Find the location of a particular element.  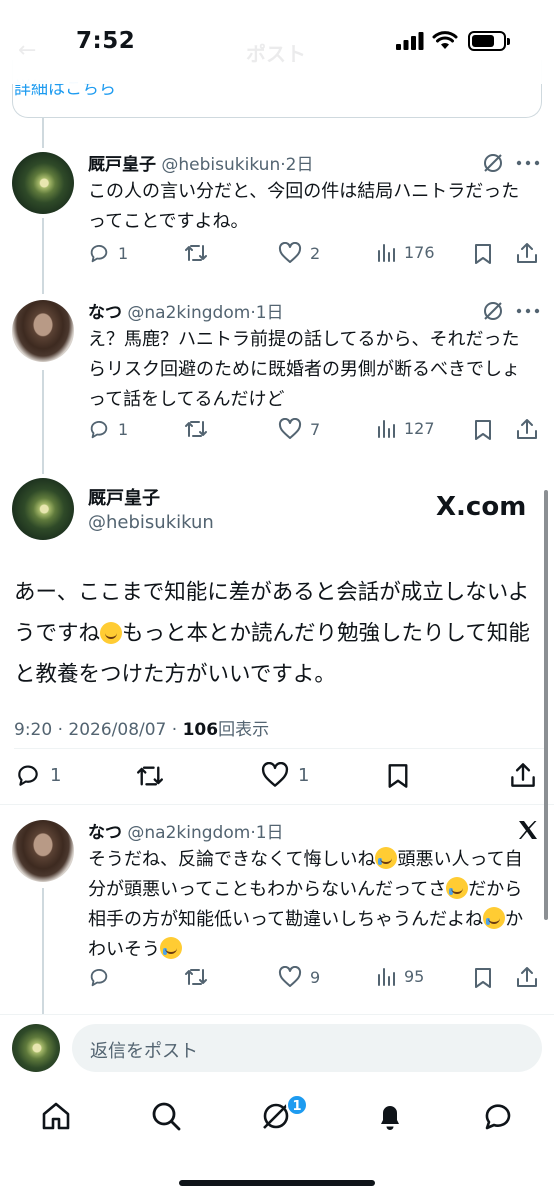

like-action: 9 is located at coordinates (299, 977).